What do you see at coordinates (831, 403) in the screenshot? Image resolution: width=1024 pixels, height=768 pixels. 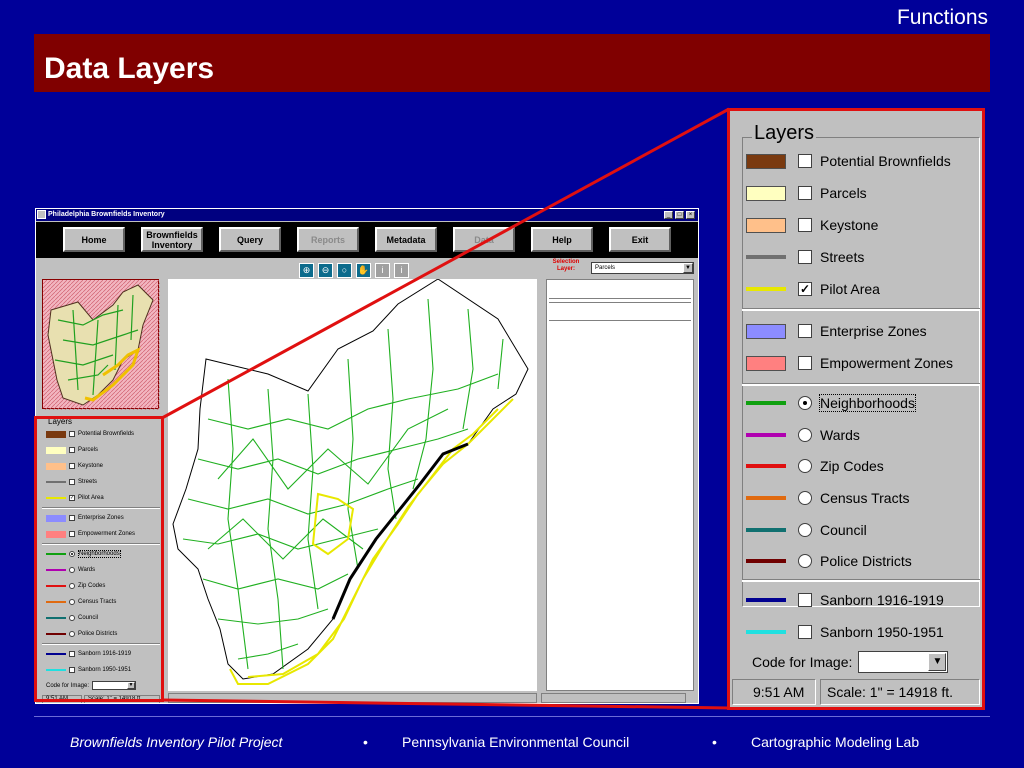 I see `layer-row-neighborhoods: Neighborhoods` at bounding box center [831, 403].